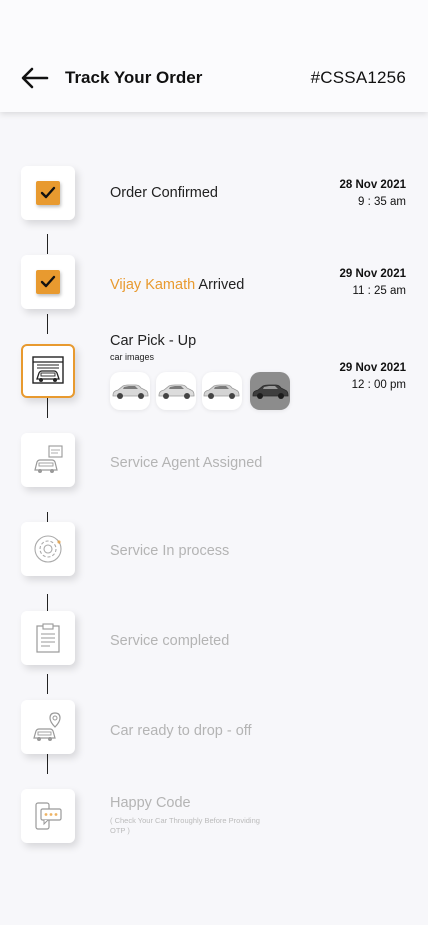 The height and width of the screenshot is (925, 428). Describe the element at coordinates (373, 274) in the screenshot. I see `step-arrived-date: 29 Nov 2021` at that location.